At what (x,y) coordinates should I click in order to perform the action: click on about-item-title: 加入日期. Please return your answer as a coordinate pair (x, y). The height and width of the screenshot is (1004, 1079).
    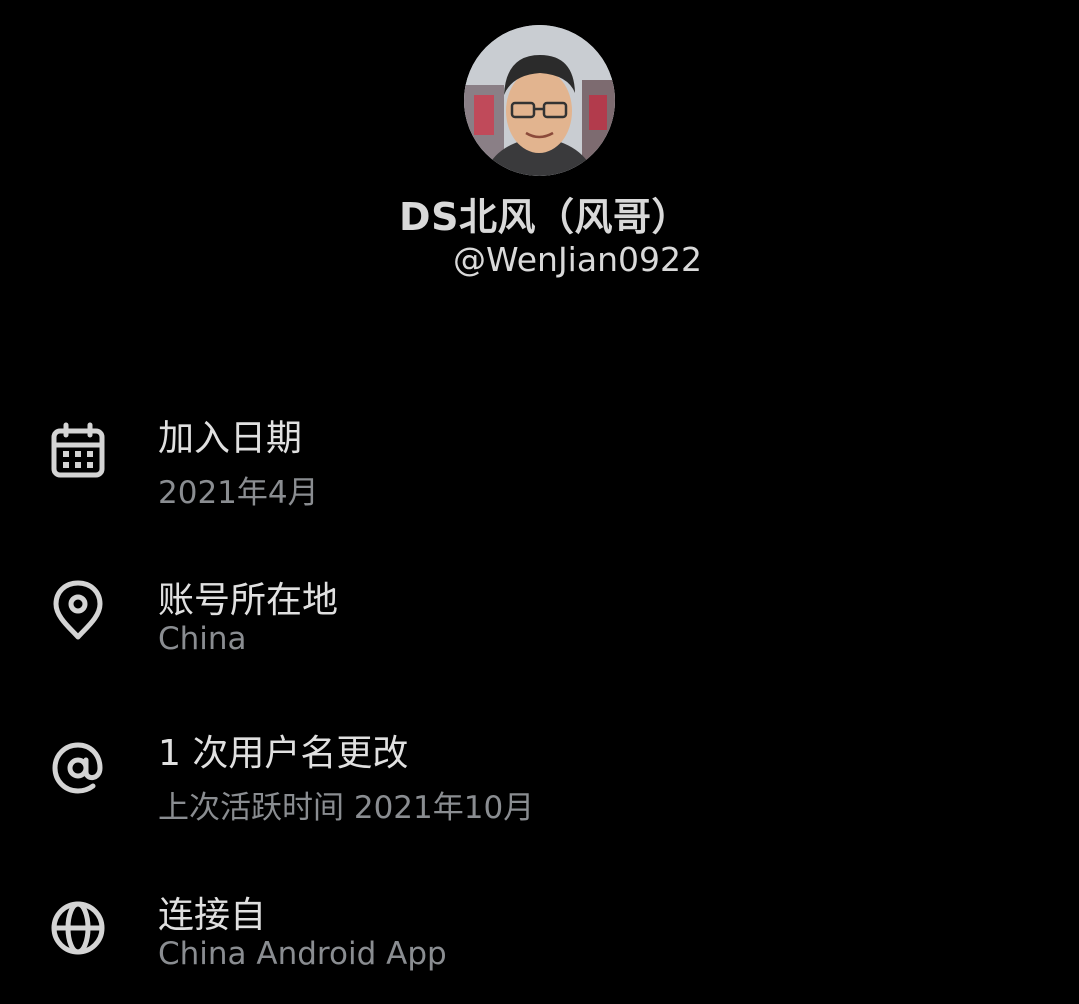
    Looking at the image, I should click on (230, 438).